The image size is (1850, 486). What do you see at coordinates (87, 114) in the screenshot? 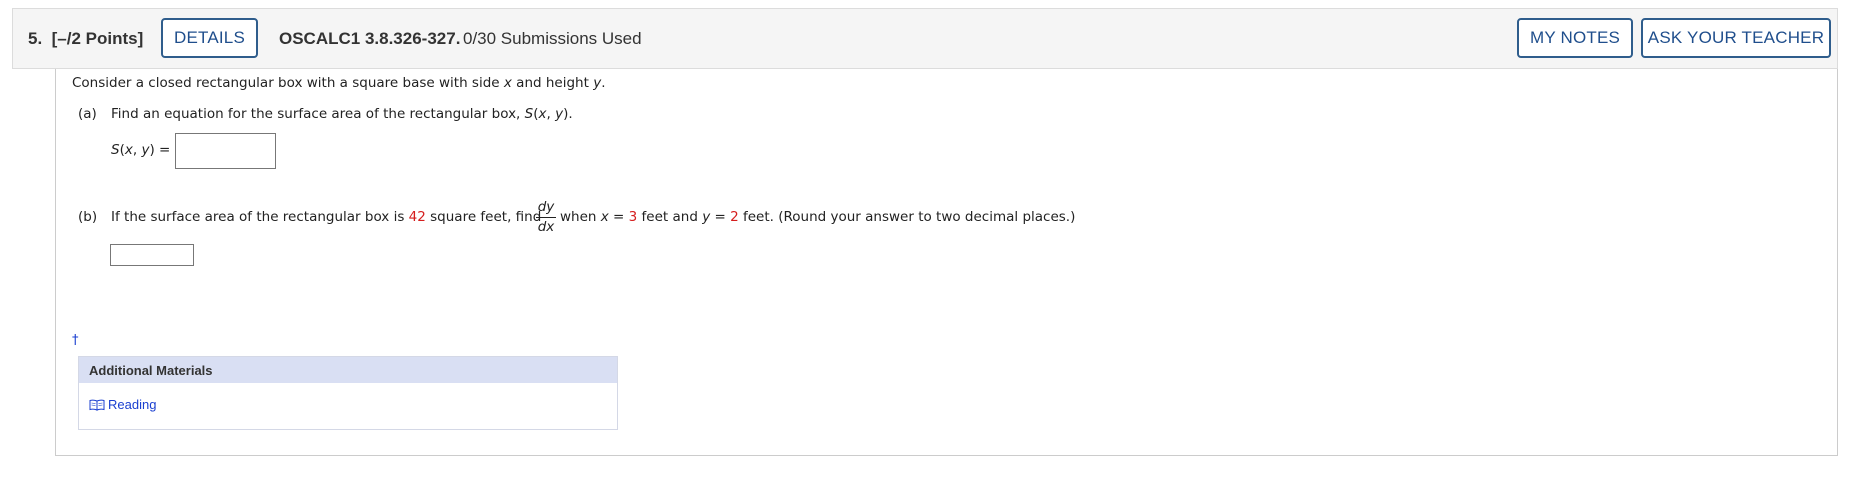
I see `part-a-label: (a)` at bounding box center [87, 114].